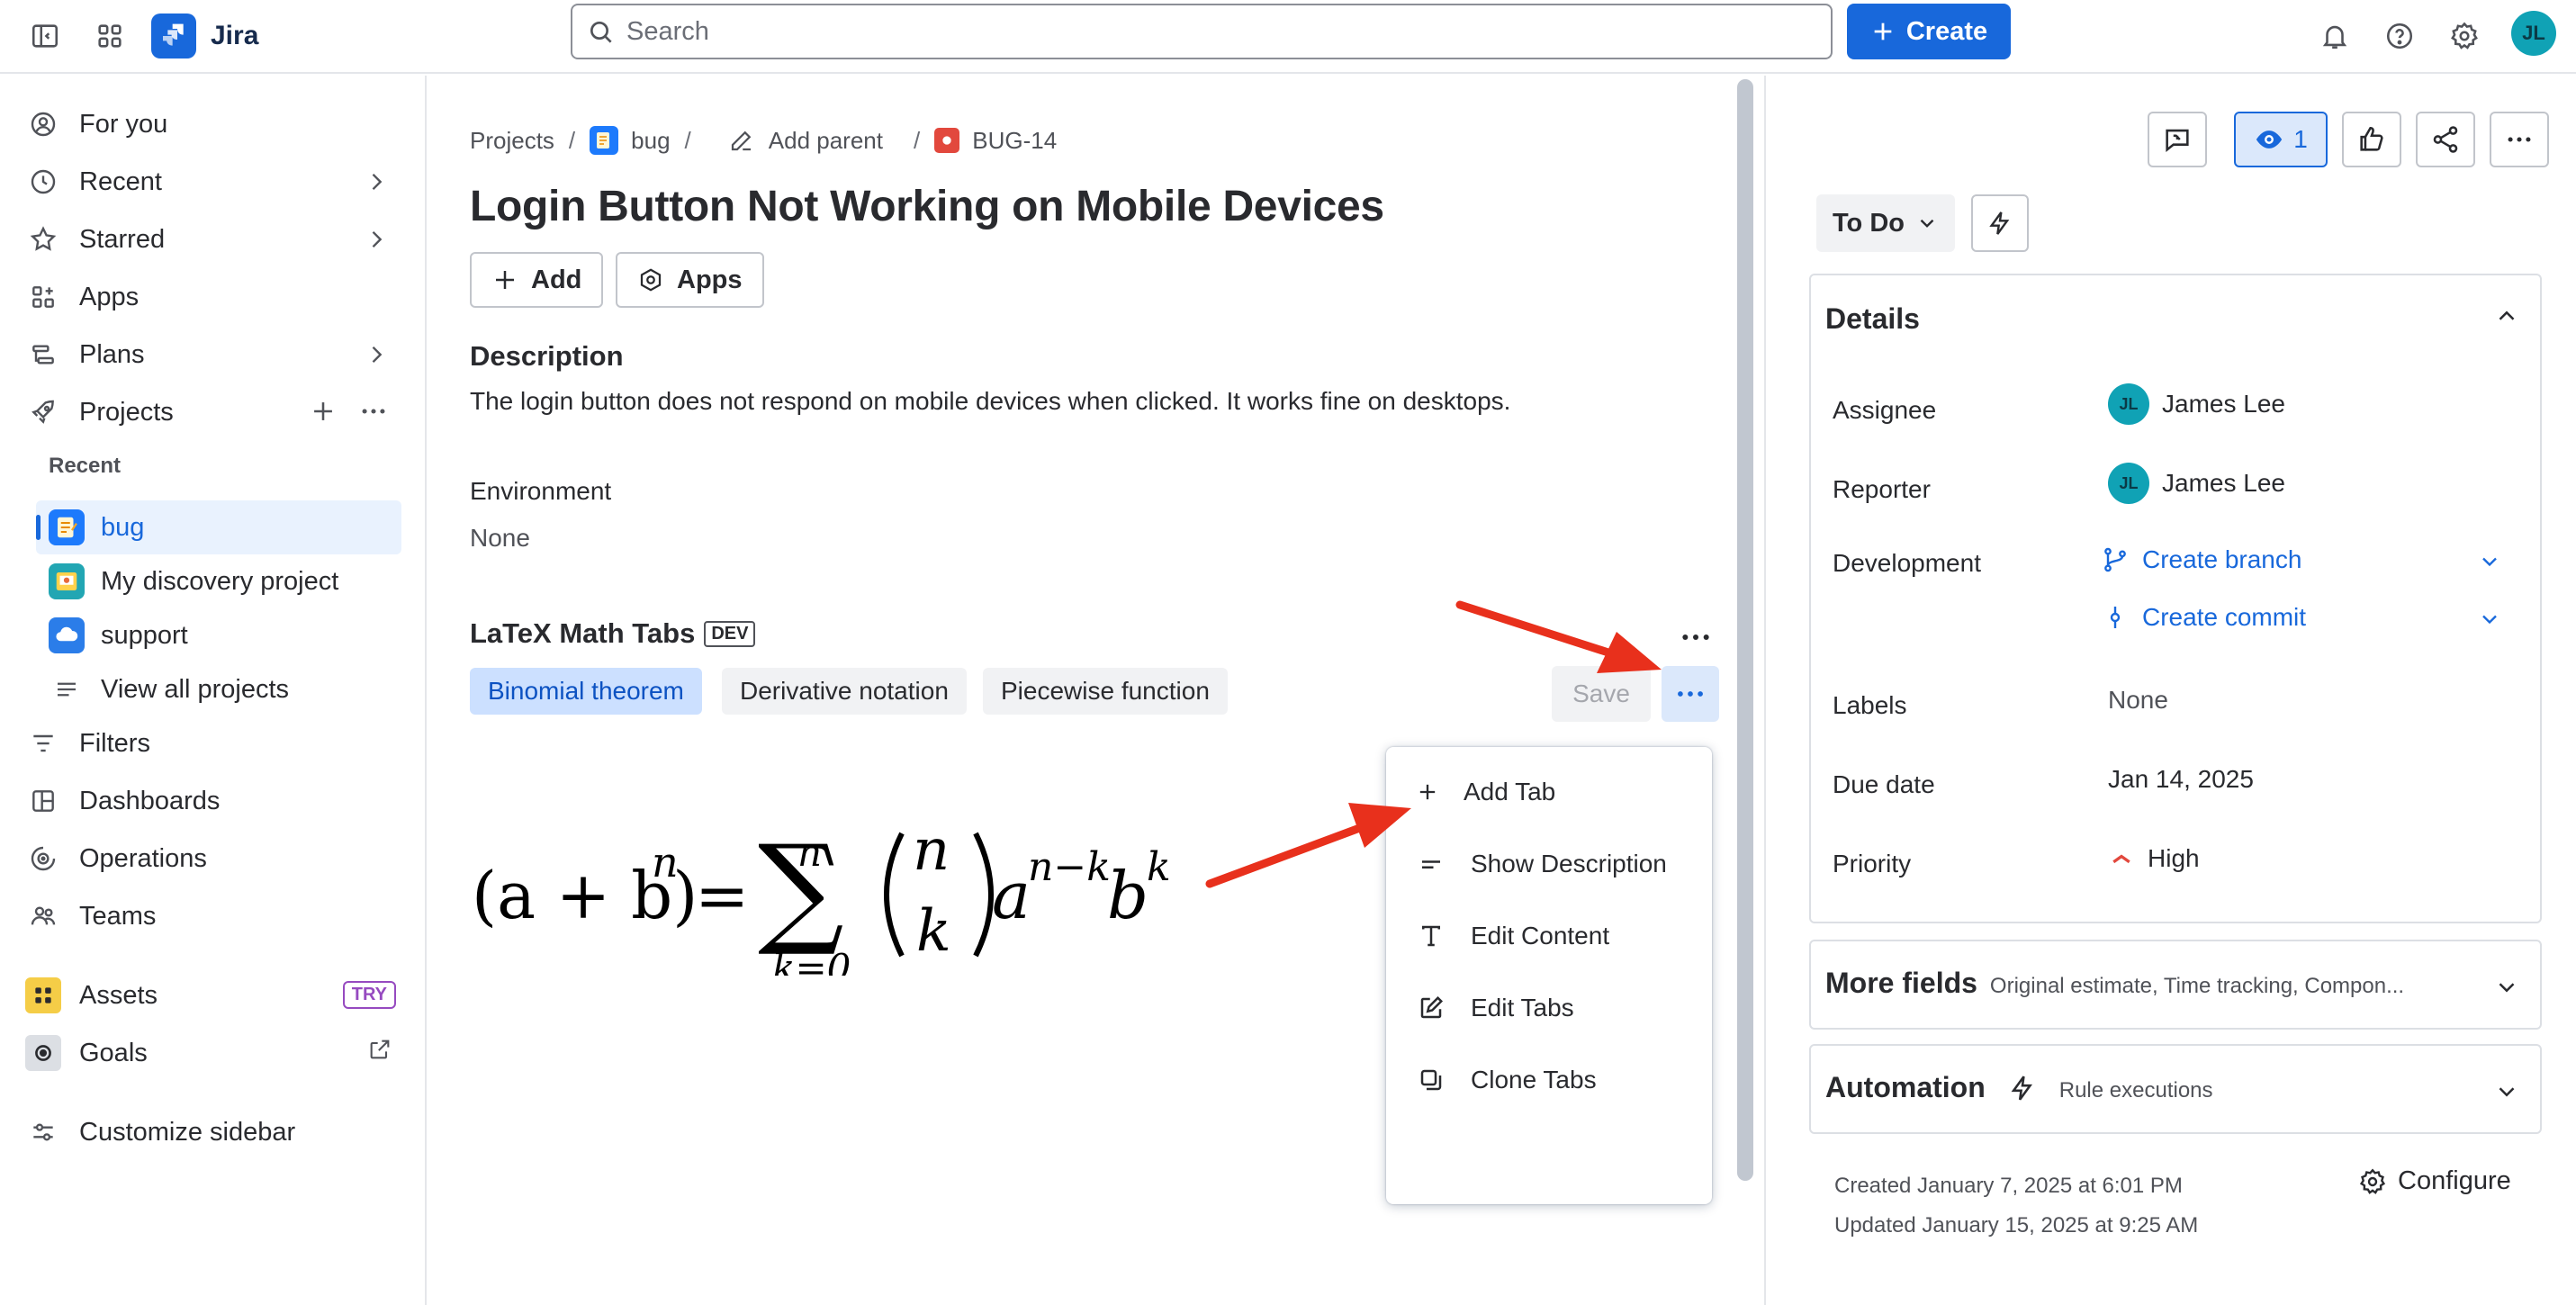 Image resolution: width=2576 pixels, height=1305 pixels. What do you see at coordinates (586, 691) in the screenshot?
I see `tab-binomial-theorem: Binomial theorem` at bounding box center [586, 691].